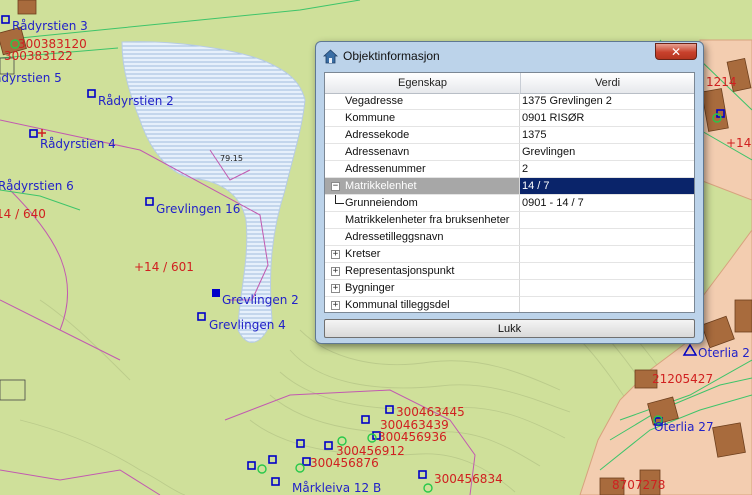 The image size is (752, 495). I want to click on grid-row: Adressekode 1375, so click(509, 135).